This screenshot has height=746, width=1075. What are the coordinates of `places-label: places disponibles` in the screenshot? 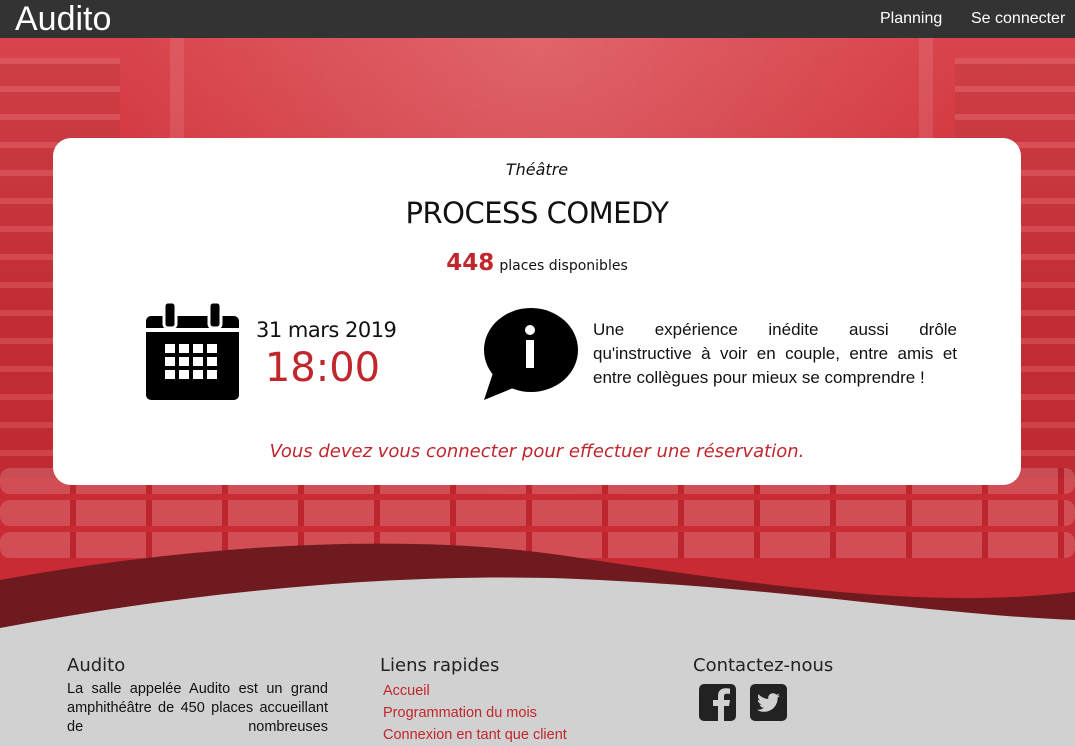 It's located at (563, 266).